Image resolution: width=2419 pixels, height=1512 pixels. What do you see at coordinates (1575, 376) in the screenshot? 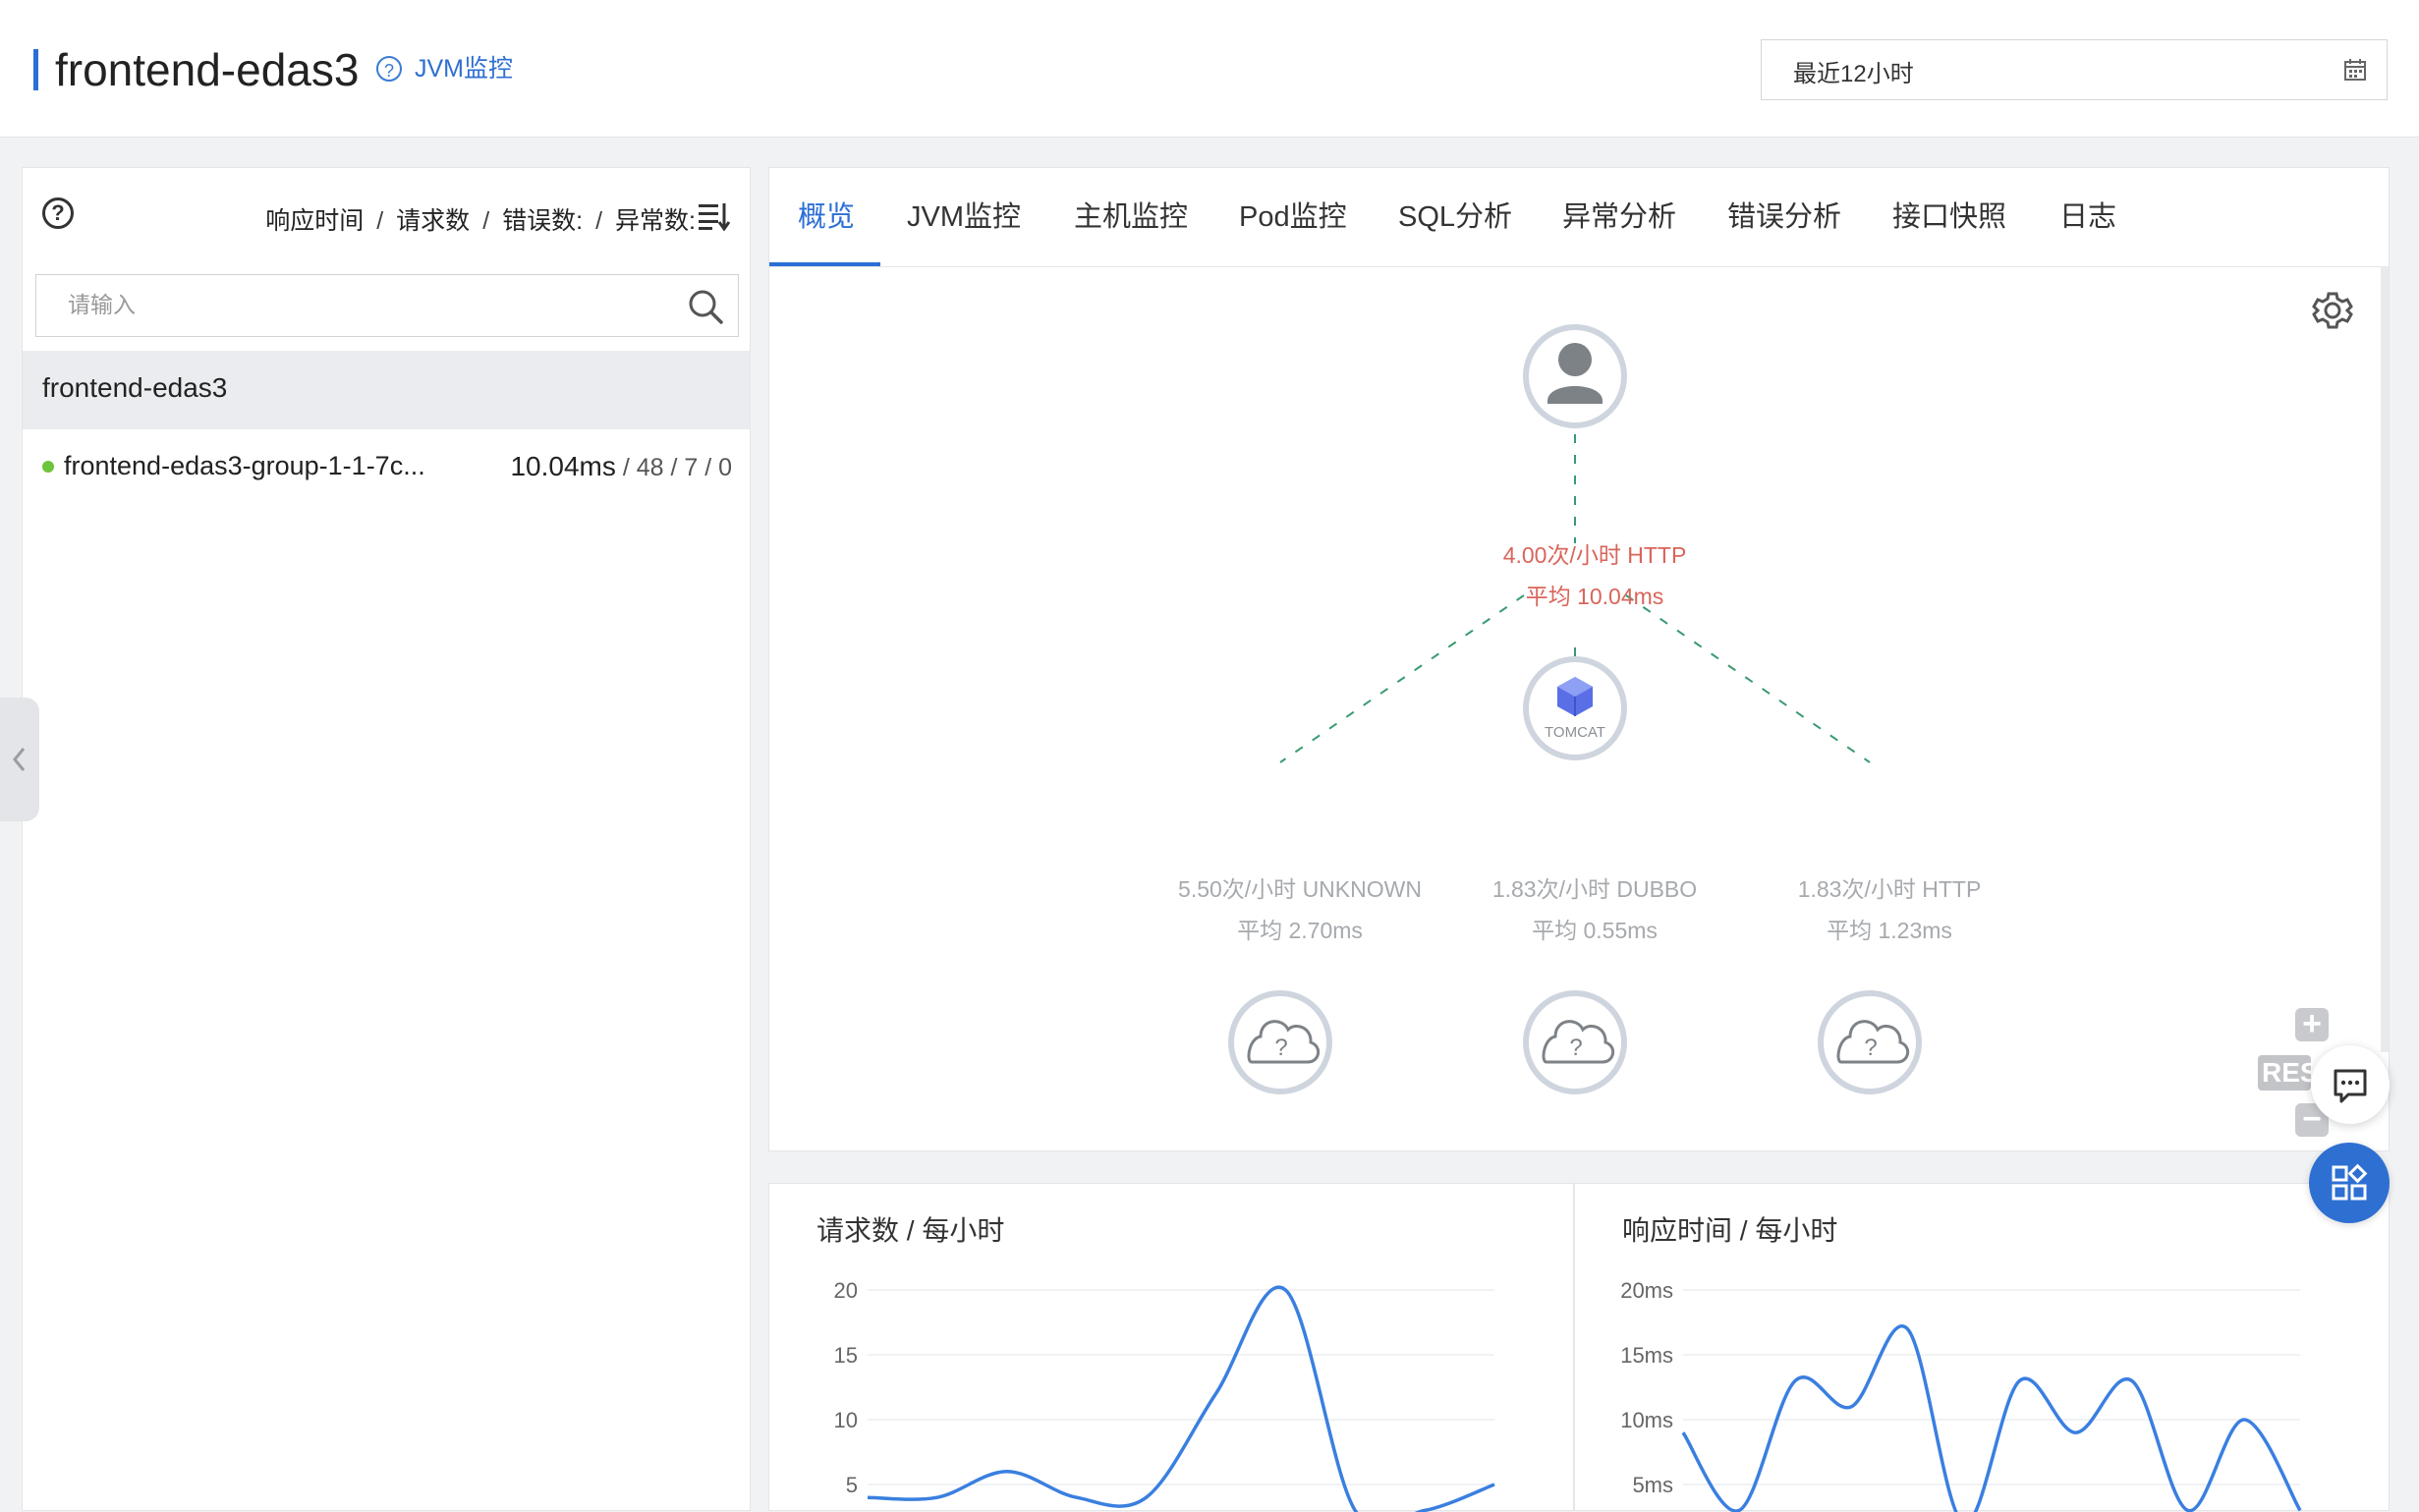
I see `user-node` at bounding box center [1575, 376].